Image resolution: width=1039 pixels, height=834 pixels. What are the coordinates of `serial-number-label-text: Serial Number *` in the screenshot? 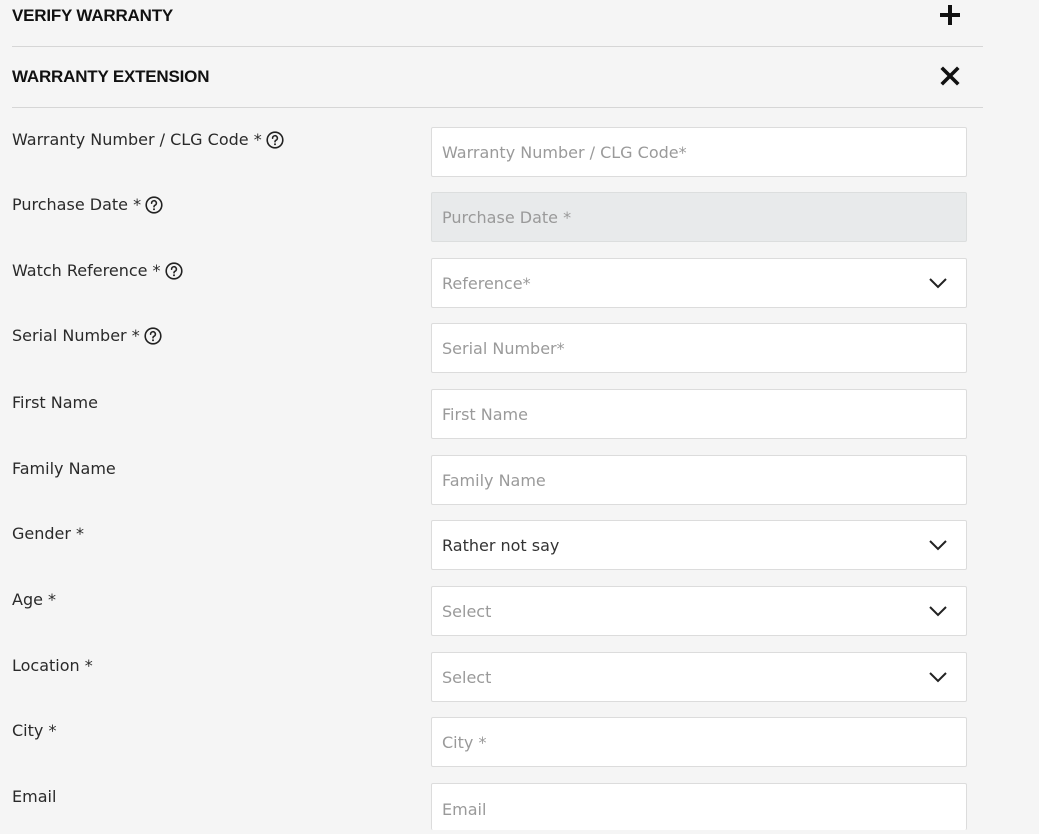 It's located at (76, 335).